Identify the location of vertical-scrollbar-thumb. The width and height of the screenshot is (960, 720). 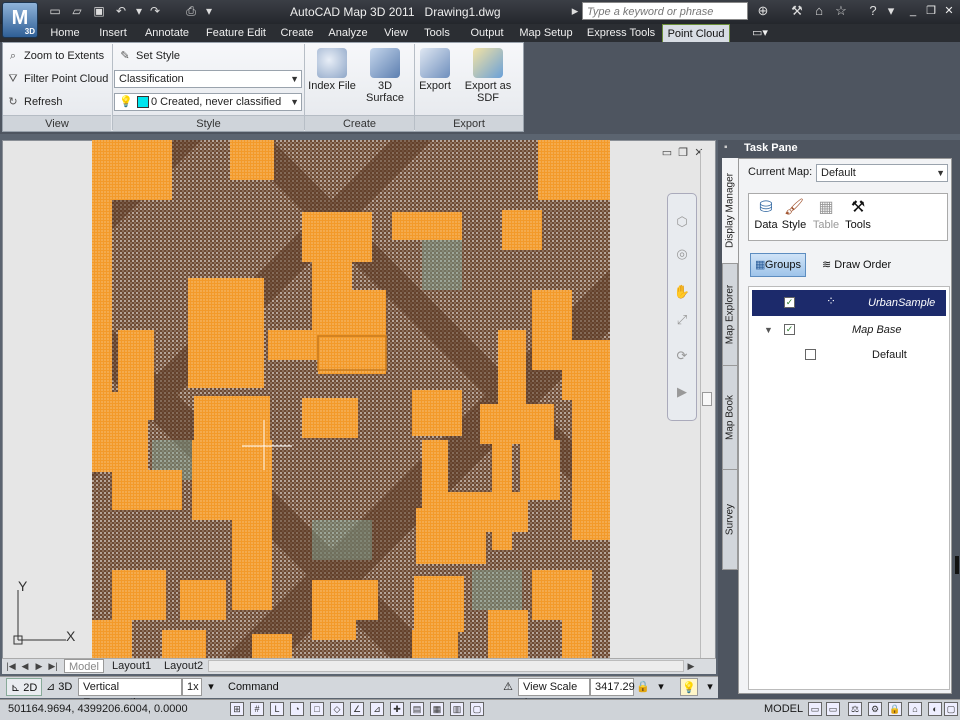
(707, 399).